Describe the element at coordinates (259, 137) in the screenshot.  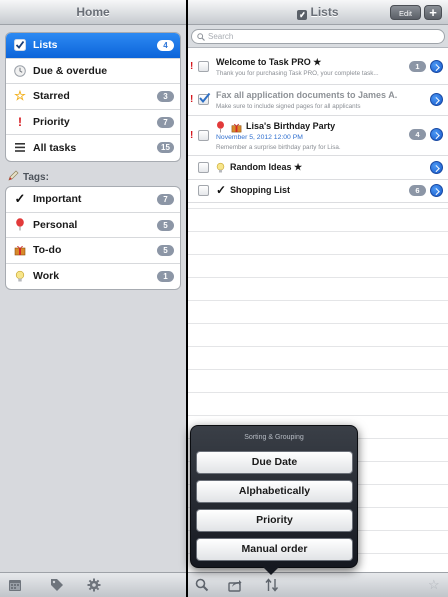
I see `task-due-date: November 5, 2012 12:00 PM` at that location.